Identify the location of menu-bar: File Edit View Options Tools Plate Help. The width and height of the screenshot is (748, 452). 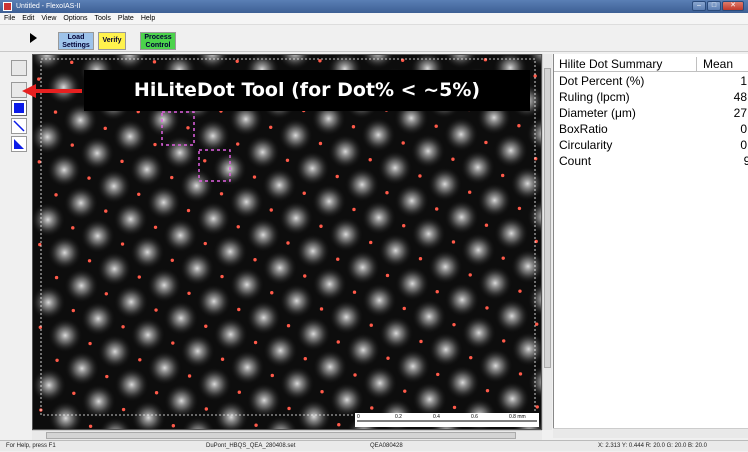
(374, 19).